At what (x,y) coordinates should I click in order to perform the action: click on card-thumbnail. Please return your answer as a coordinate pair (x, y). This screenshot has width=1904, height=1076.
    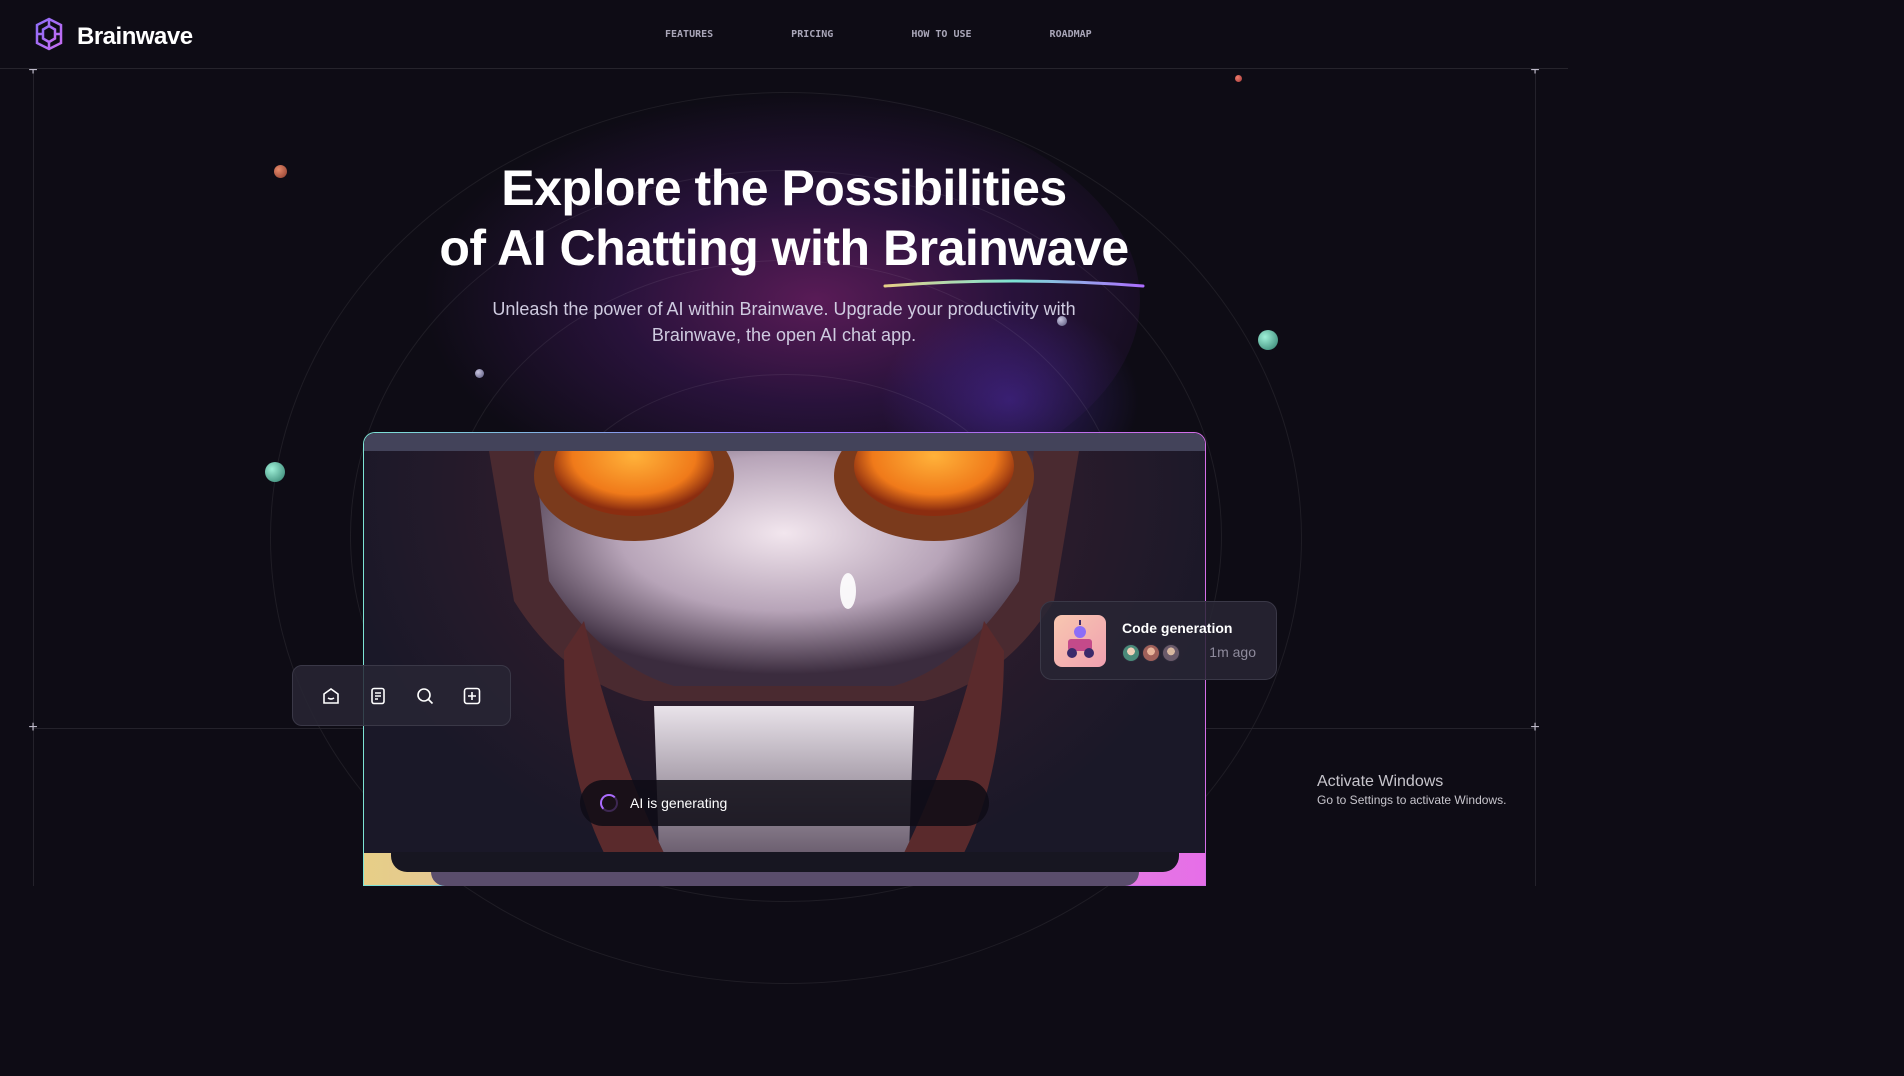
    Looking at the image, I should click on (1080, 641).